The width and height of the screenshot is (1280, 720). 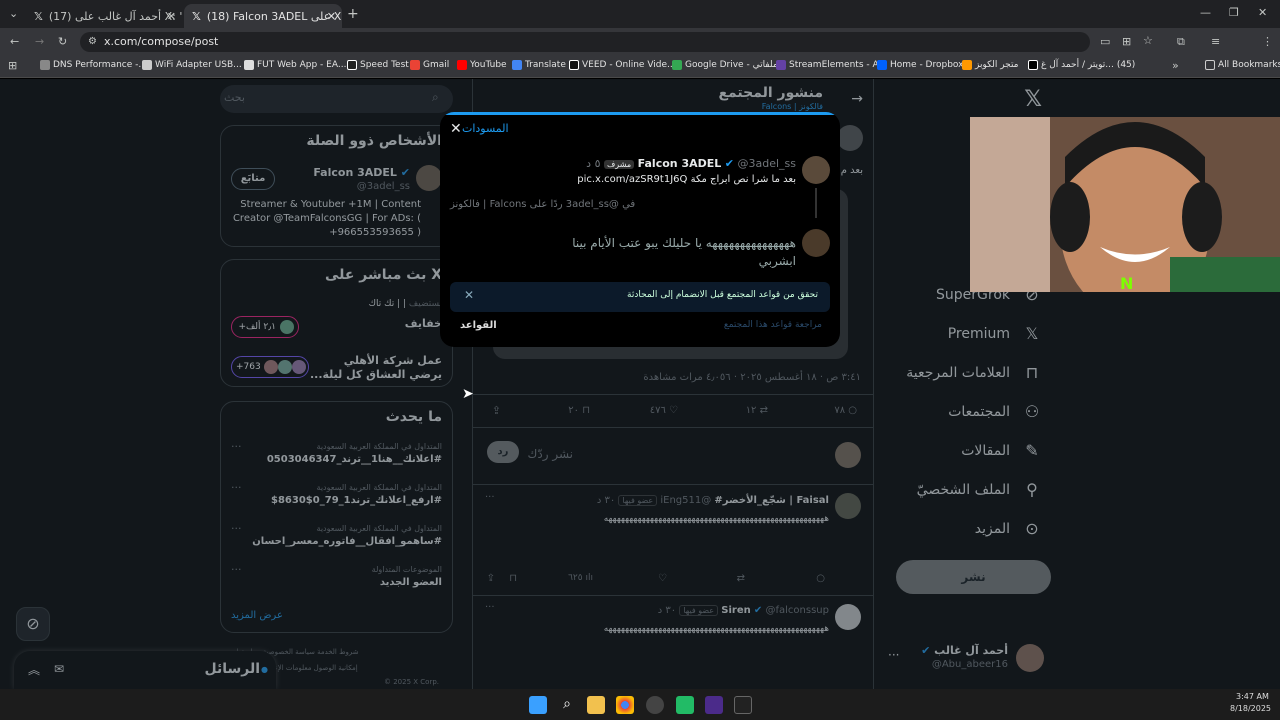 What do you see at coordinates (353, 14) in the screenshot?
I see `new-tab-icon: +` at bounding box center [353, 14].